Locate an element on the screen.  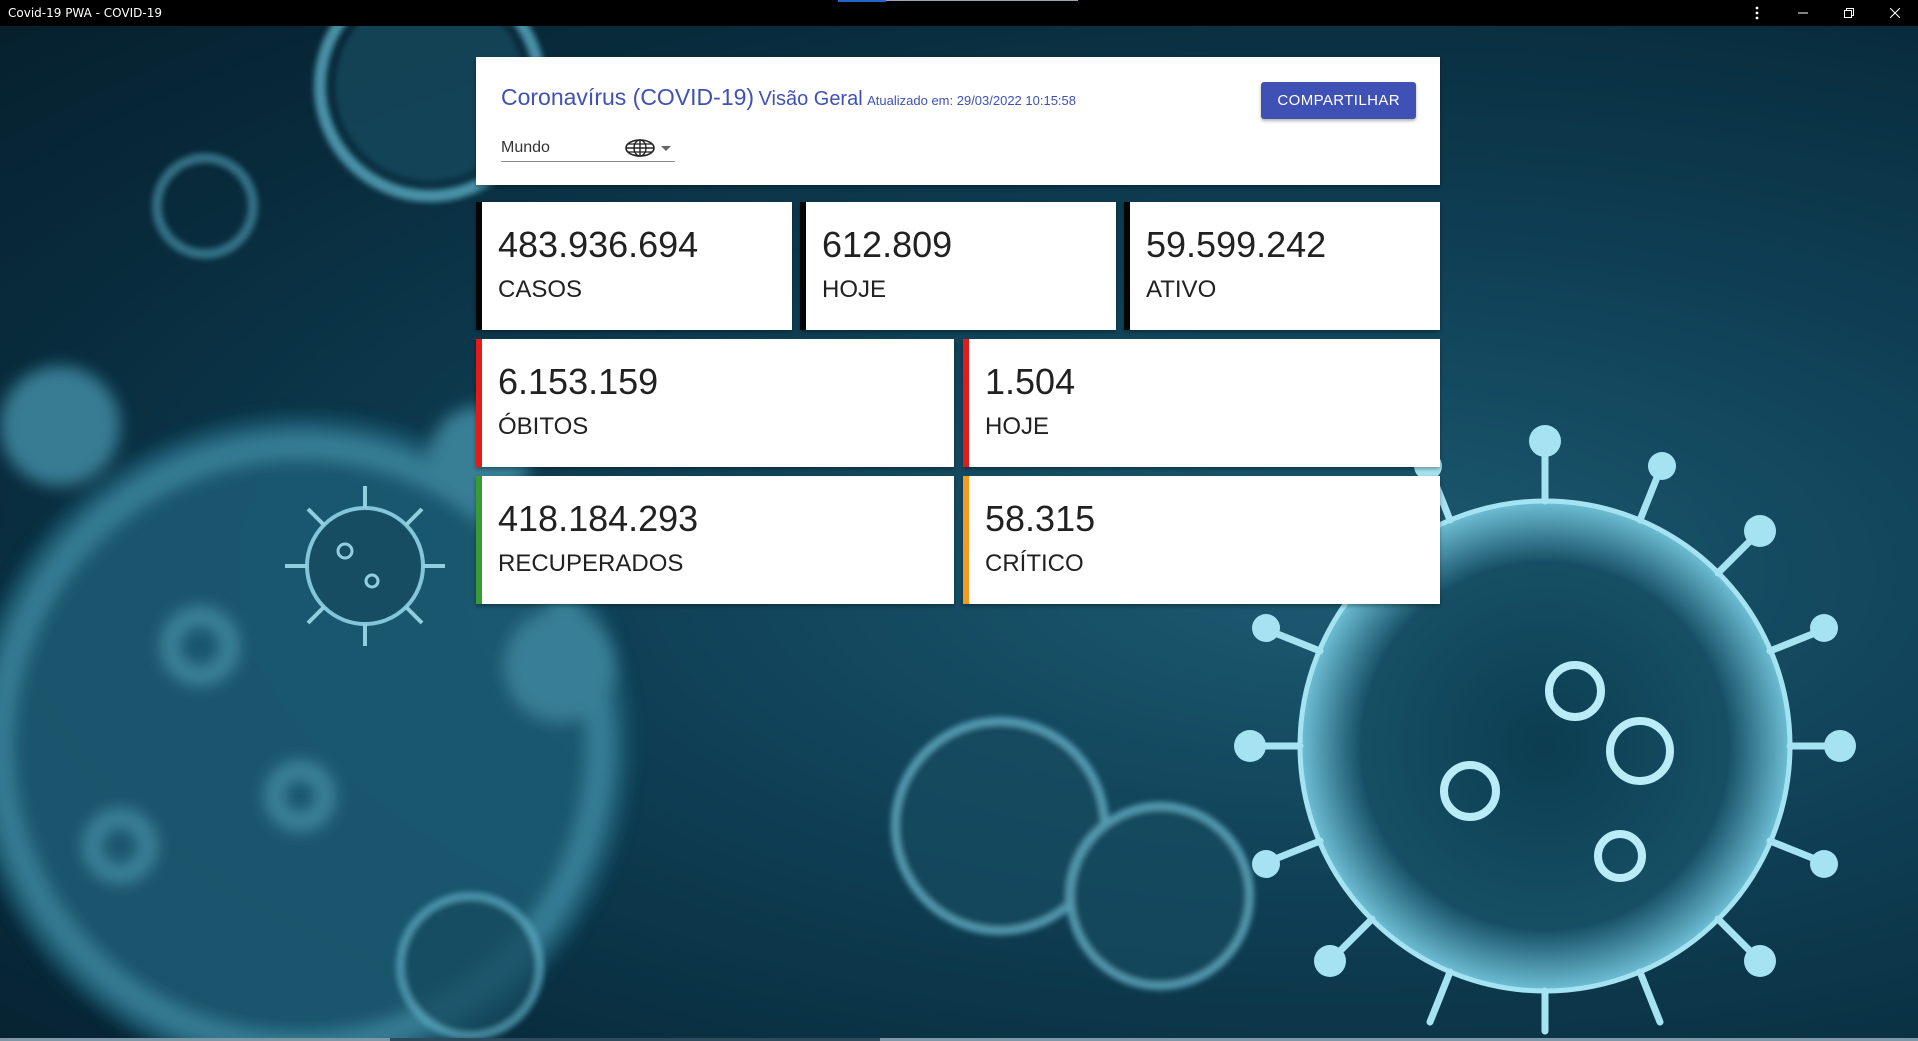
minimize-icon is located at coordinates (1803, 13).